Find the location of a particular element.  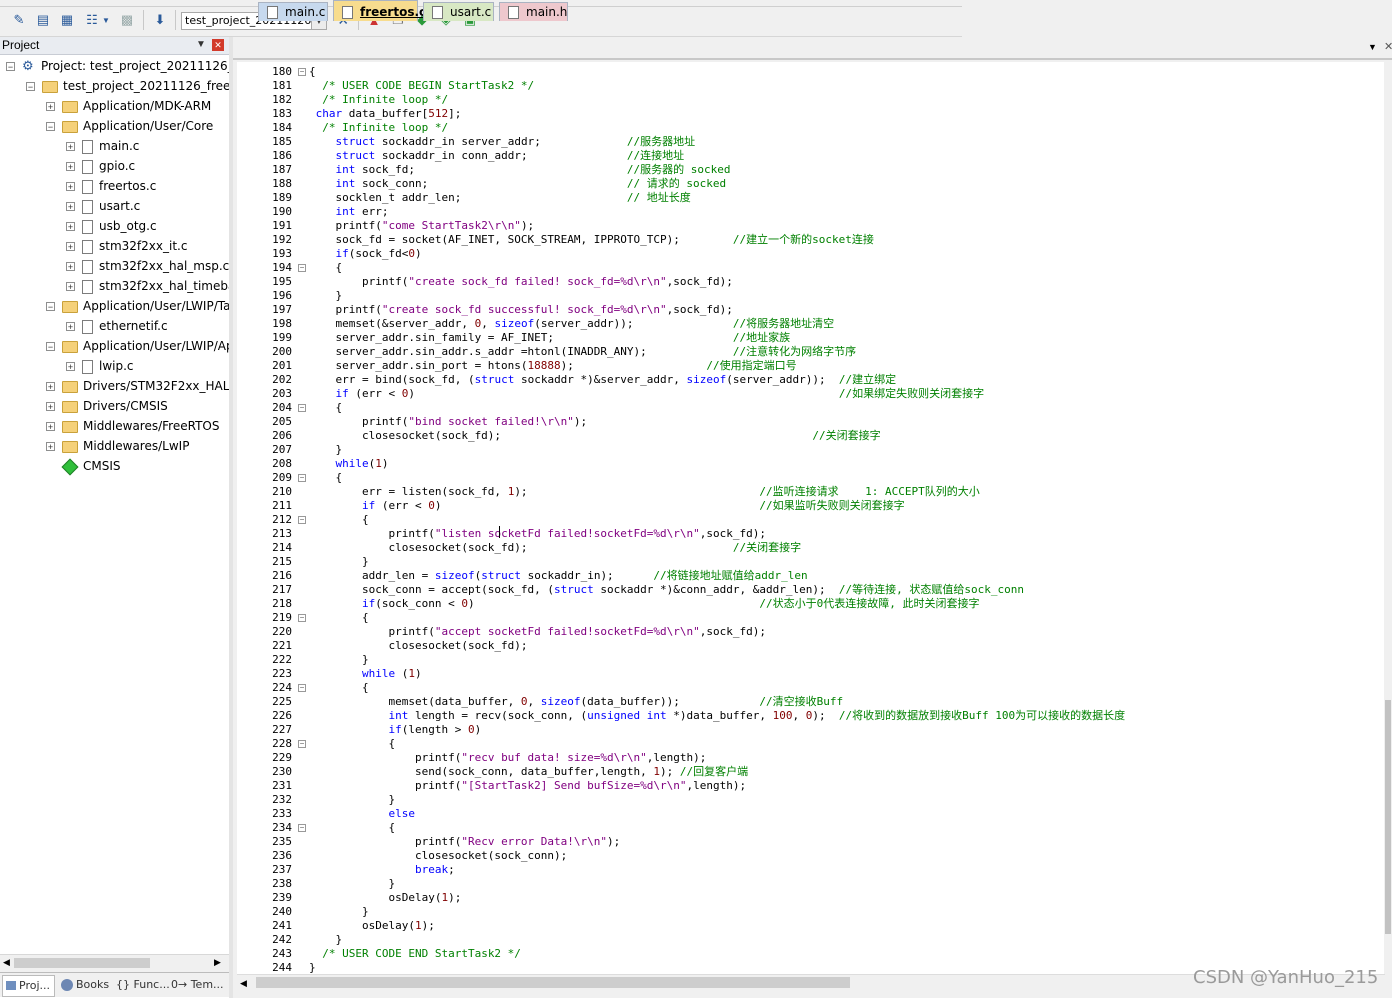

tree-folder-item: Drivers/STM32F2xx_HAL_Dr is located at coordinates (145, 386).